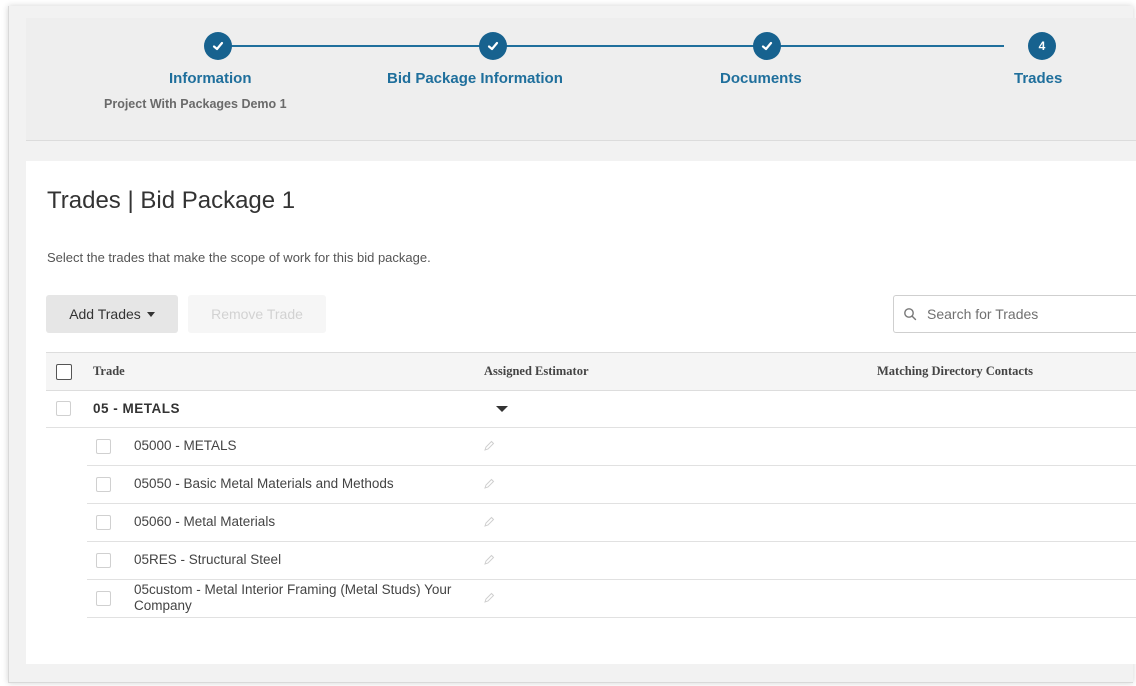 The image size is (1136, 686). I want to click on step-1-label: Information, so click(210, 78).